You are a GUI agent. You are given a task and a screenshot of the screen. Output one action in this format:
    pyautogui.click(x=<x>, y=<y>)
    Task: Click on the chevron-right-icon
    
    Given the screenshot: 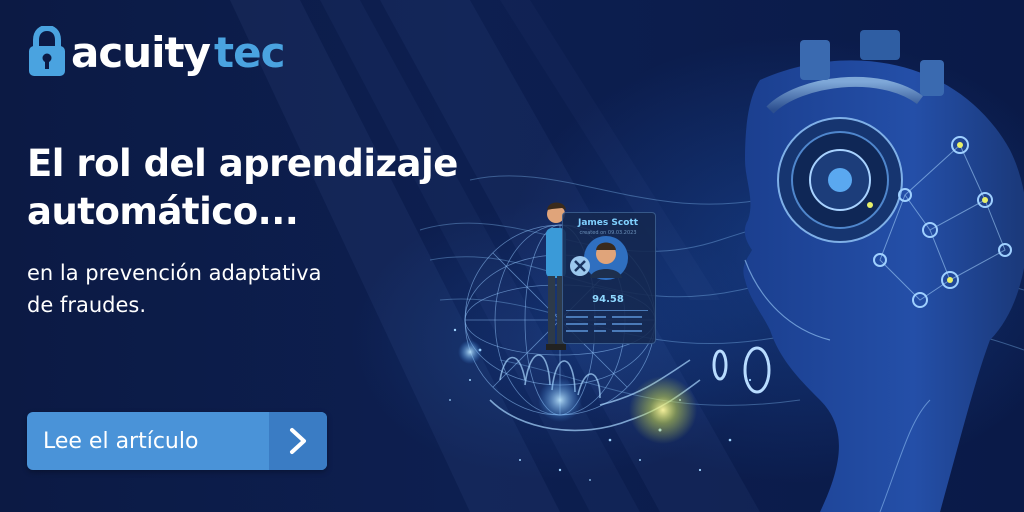 What is the action you would take?
    pyautogui.click(x=298, y=441)
    